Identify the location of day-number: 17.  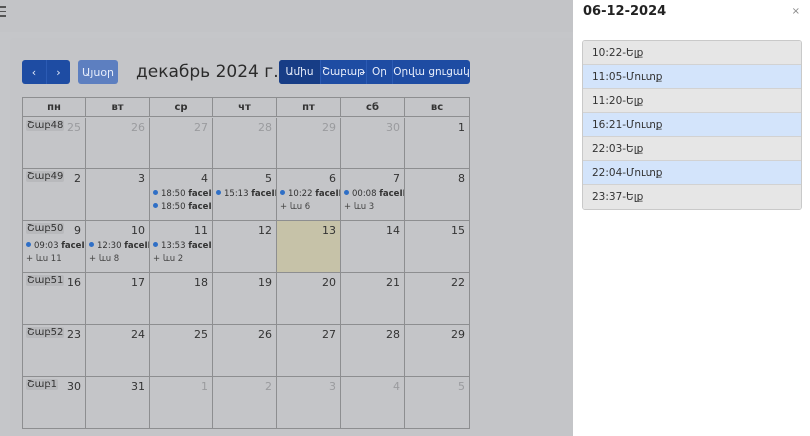
(138, 282).